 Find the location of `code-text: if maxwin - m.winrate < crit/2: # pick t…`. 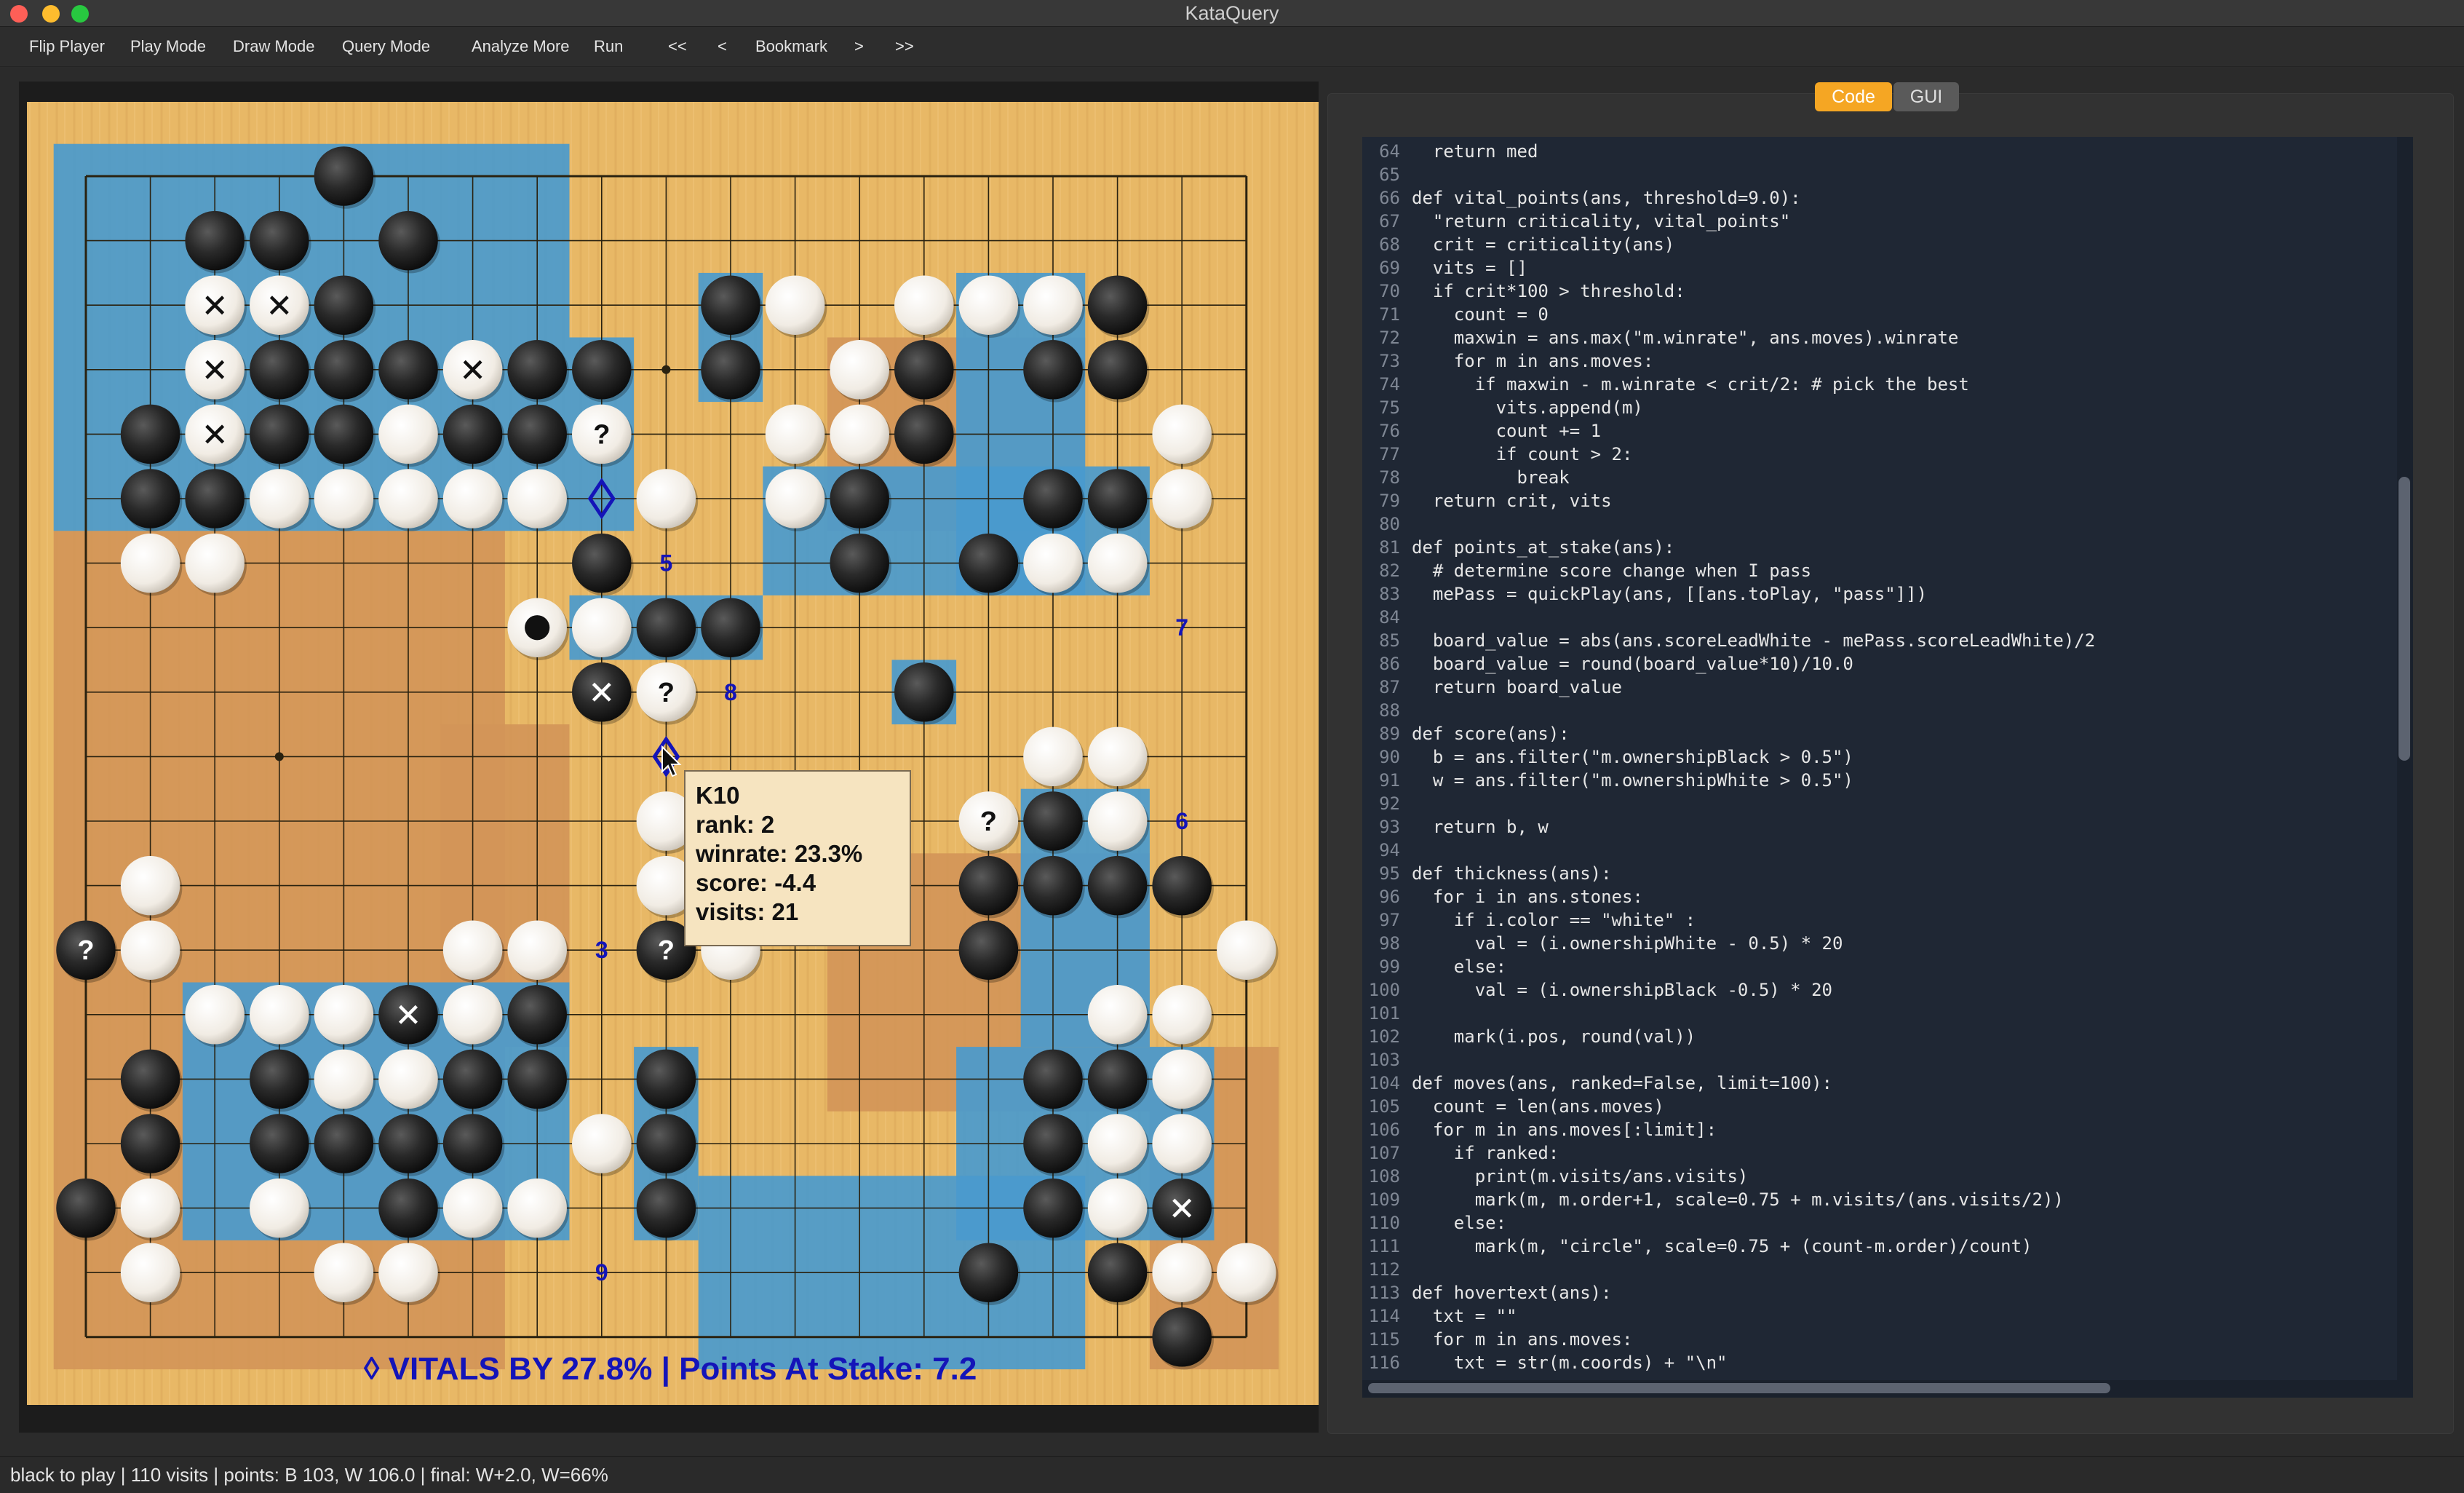

code-text: if maxwin - m.winrate < crit/2: # pick t… is located at coordinates (1690, 384).